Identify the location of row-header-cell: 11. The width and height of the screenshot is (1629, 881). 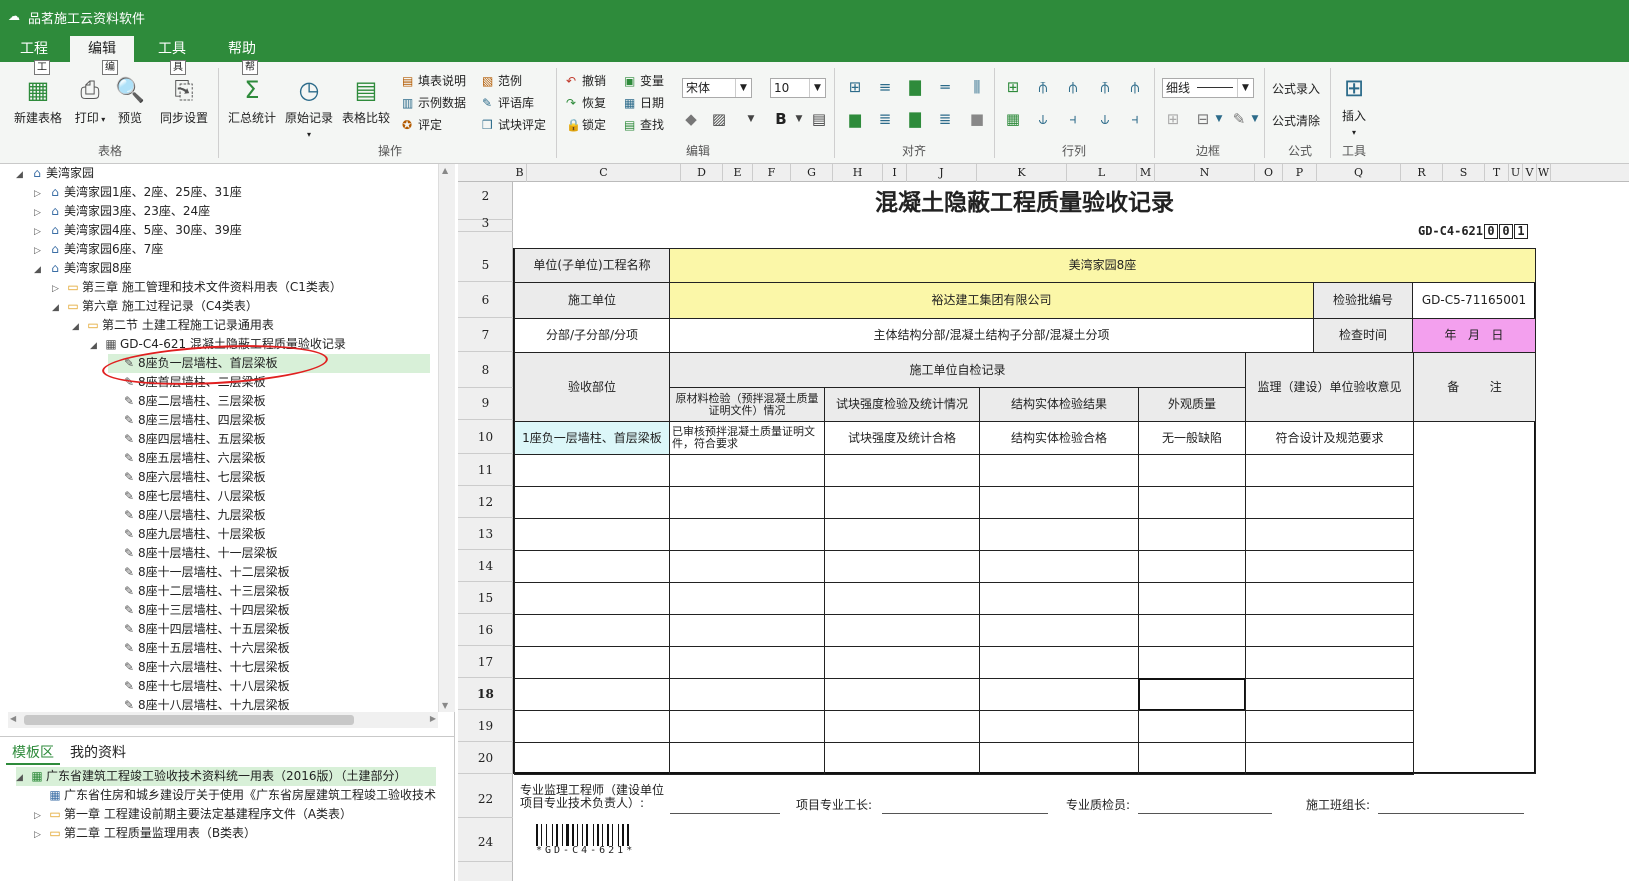
(485, 470).